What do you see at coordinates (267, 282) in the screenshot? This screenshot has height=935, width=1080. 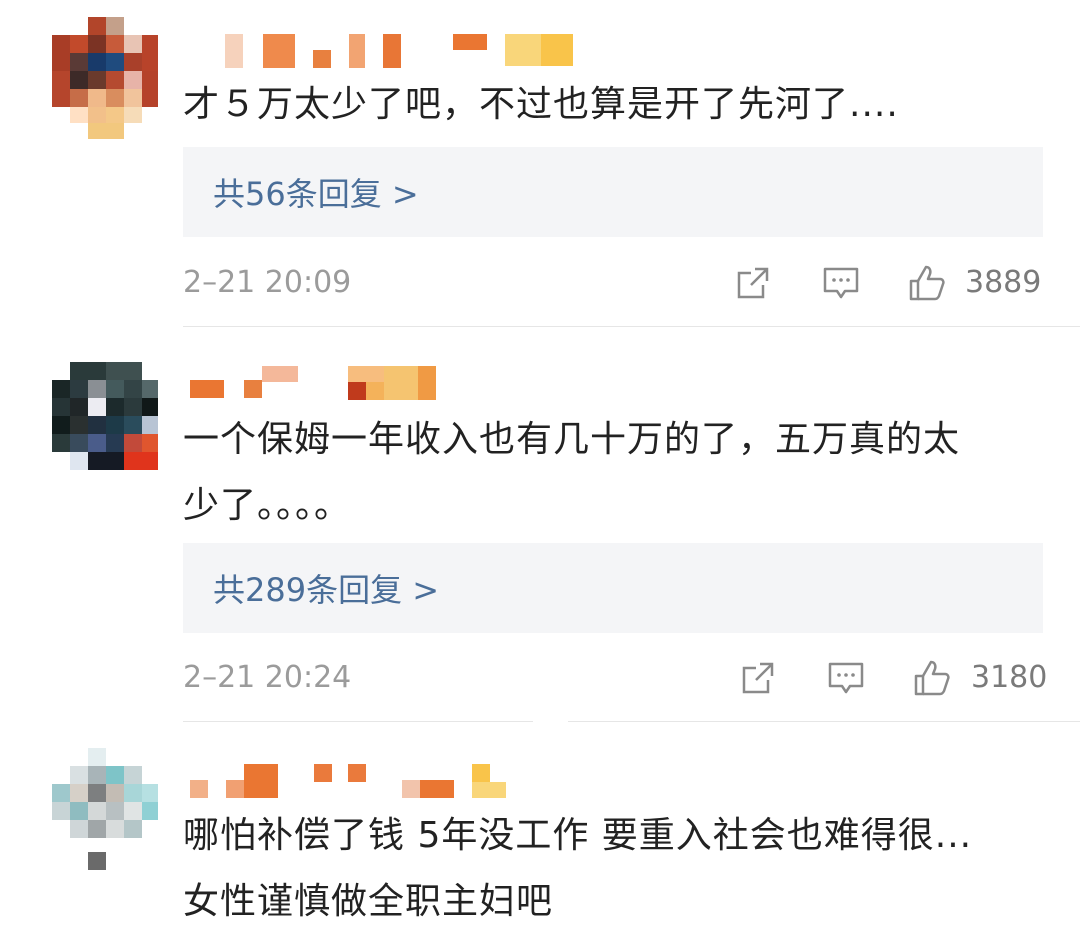 I see `comment-timestamp: 2–21 20:09` at bounding box center [267, 282].